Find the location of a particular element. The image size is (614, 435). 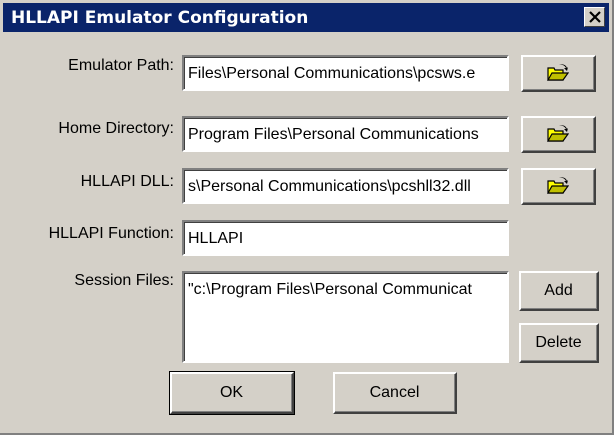

browse-home-directory-button is located at coordinates (558, 134).